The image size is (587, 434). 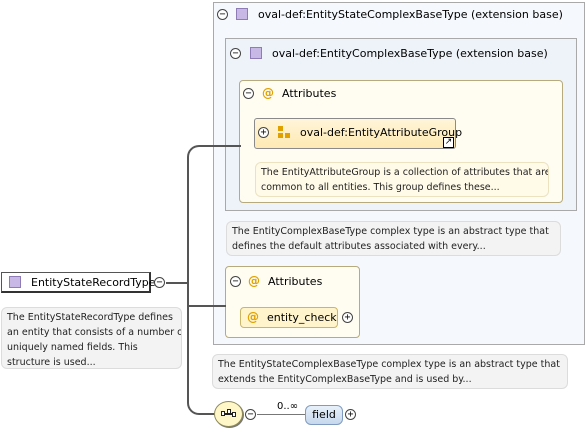 I want to click on collapse-root-toggle: −, so click(x=159, y=282).